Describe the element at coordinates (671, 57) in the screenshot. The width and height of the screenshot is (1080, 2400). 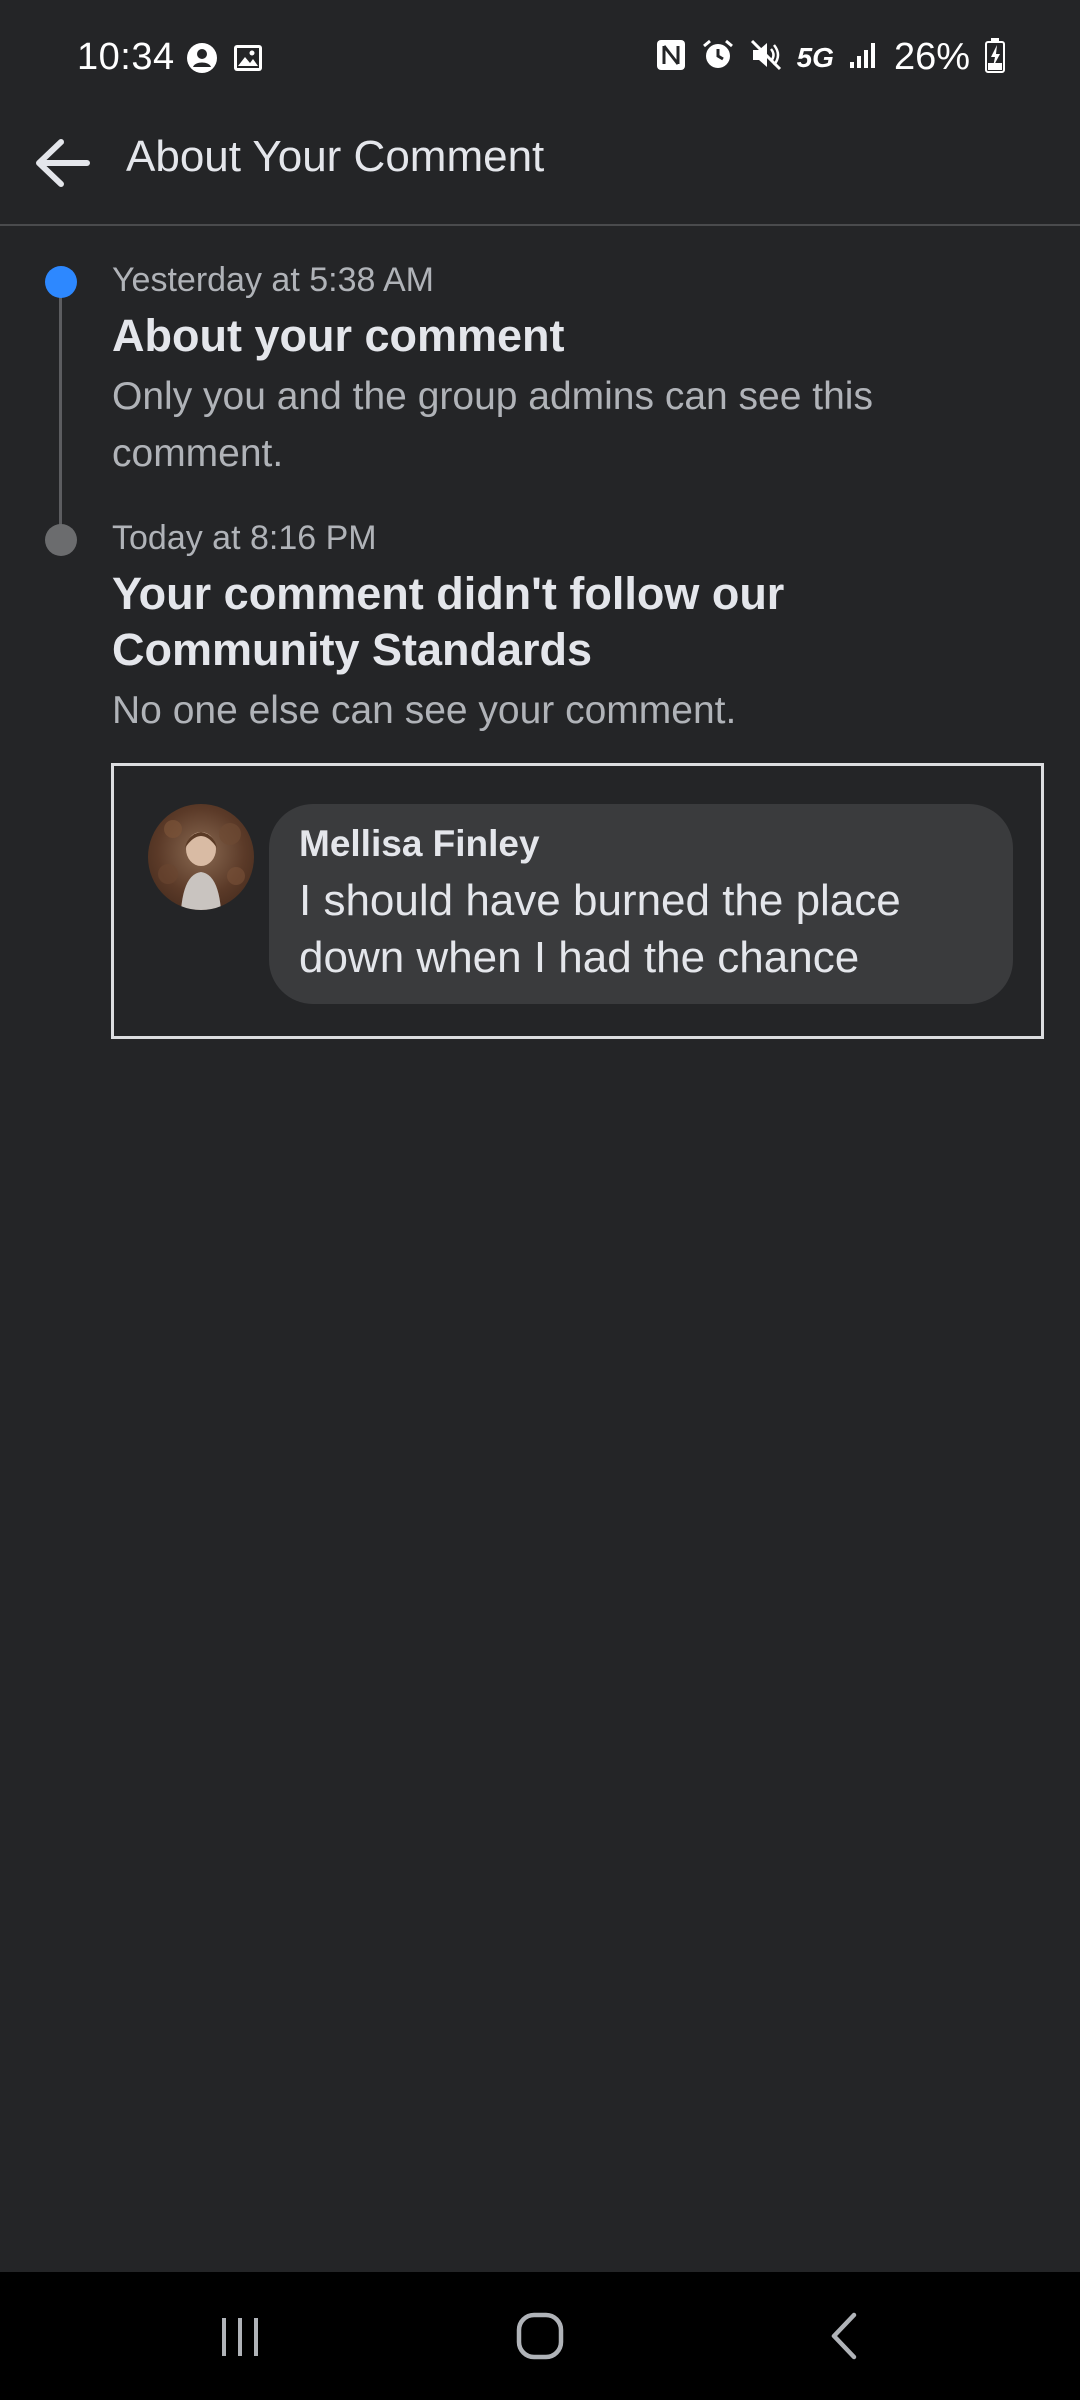
I see `nfc-icon` at that location.